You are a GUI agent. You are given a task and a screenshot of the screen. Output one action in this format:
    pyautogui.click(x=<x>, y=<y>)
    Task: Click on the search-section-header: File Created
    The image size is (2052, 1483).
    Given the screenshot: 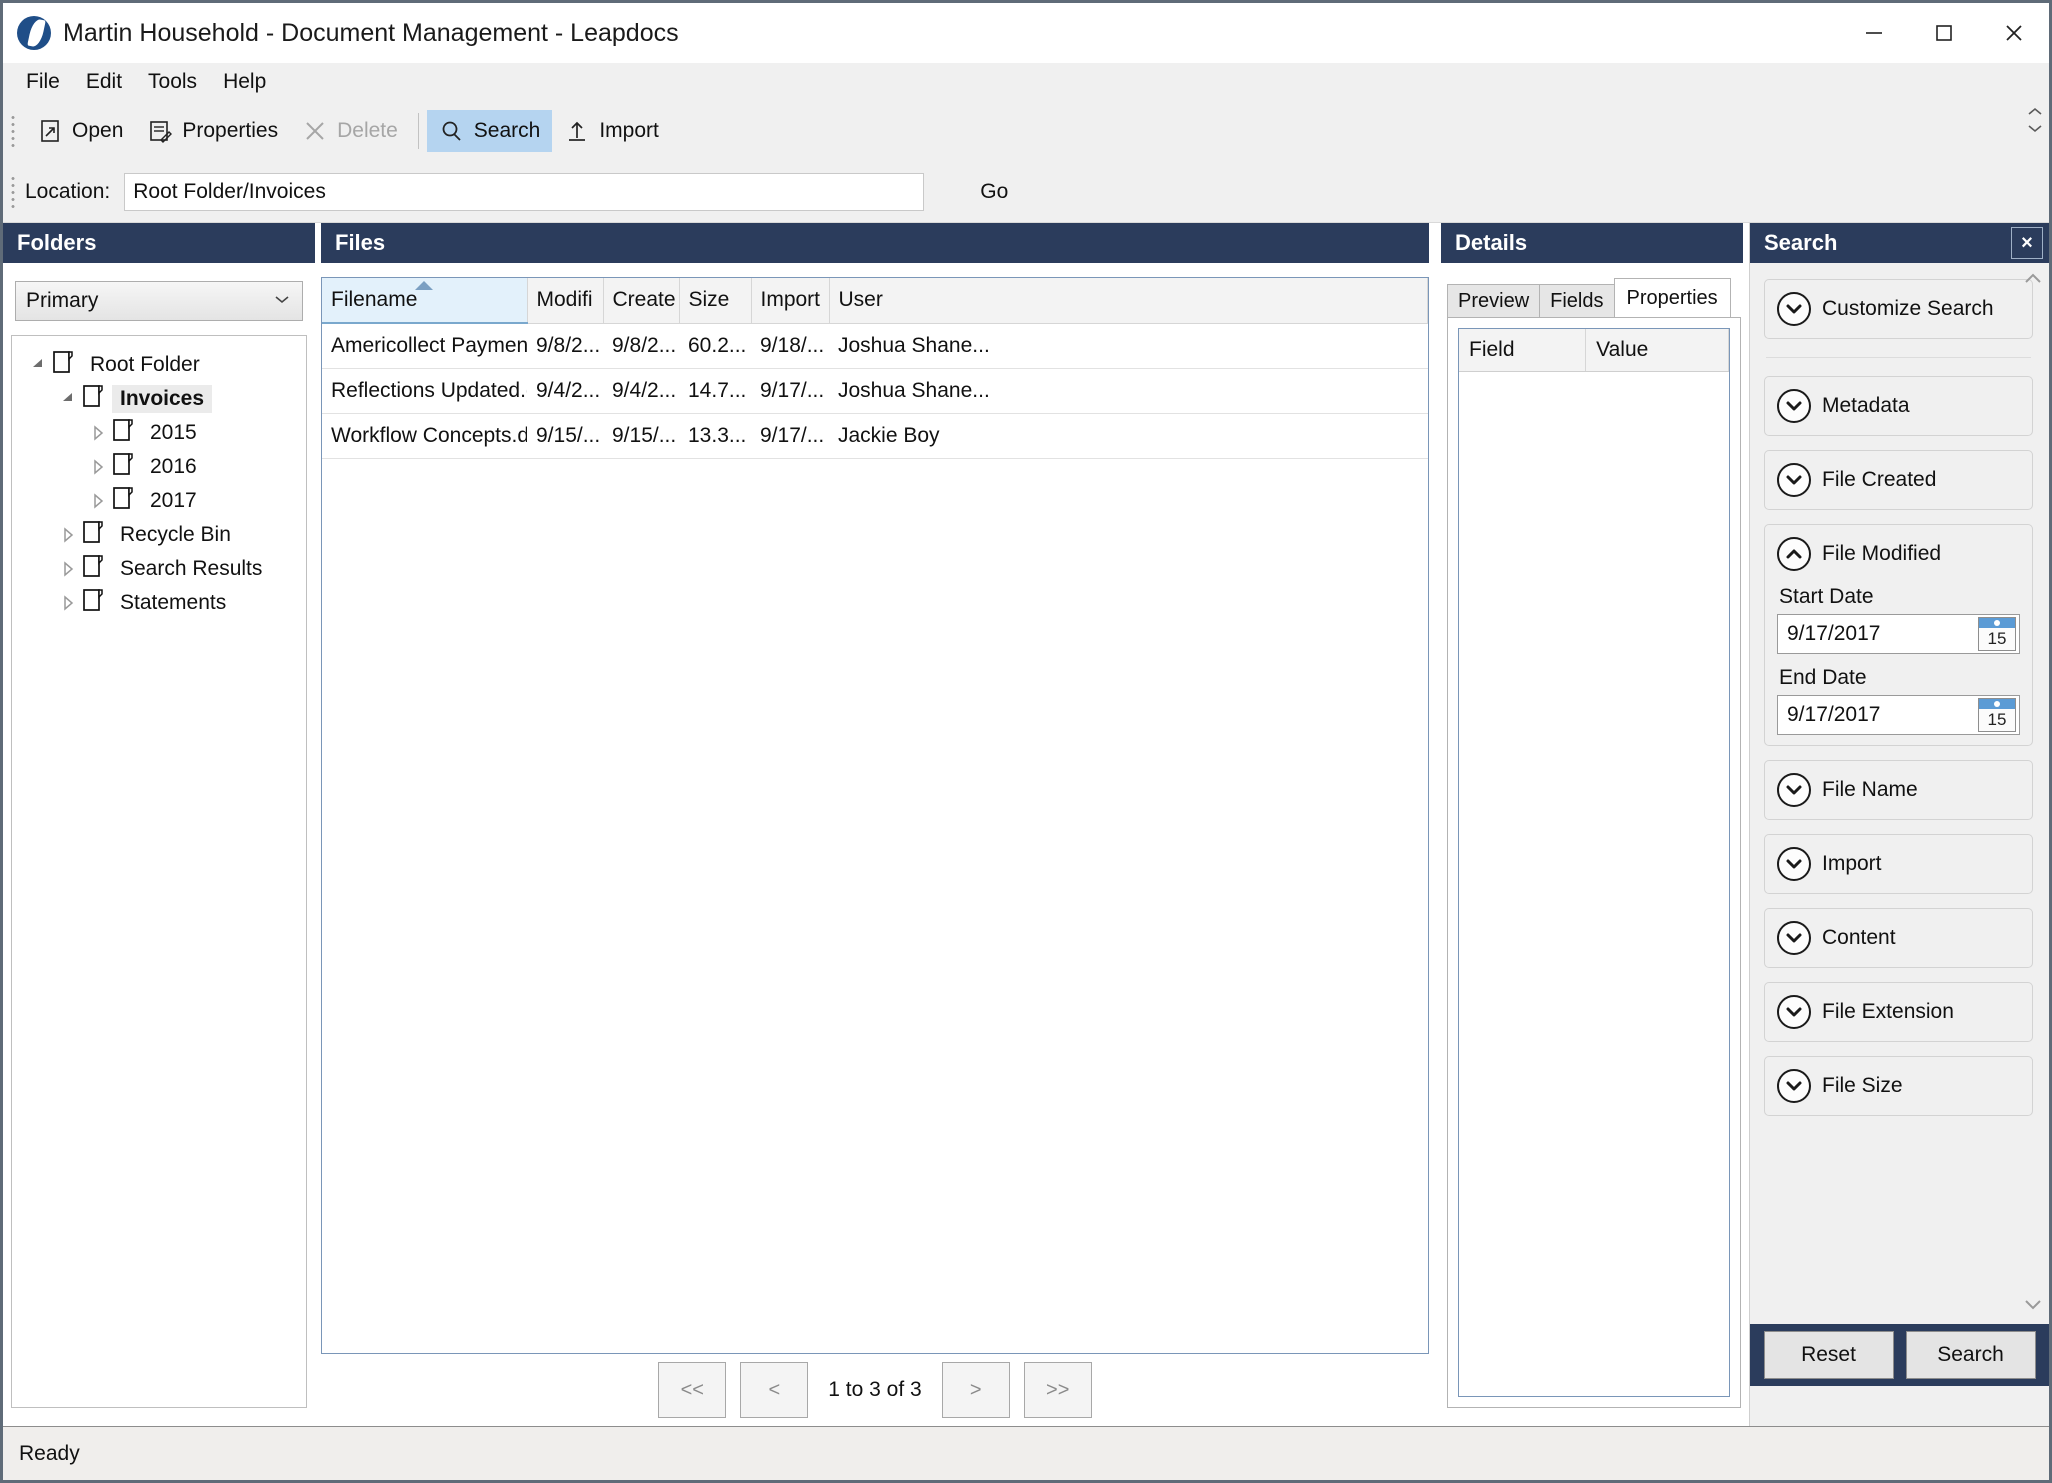 What is the action you would take?
    pyautogui.click(x=1898, y=480)
    